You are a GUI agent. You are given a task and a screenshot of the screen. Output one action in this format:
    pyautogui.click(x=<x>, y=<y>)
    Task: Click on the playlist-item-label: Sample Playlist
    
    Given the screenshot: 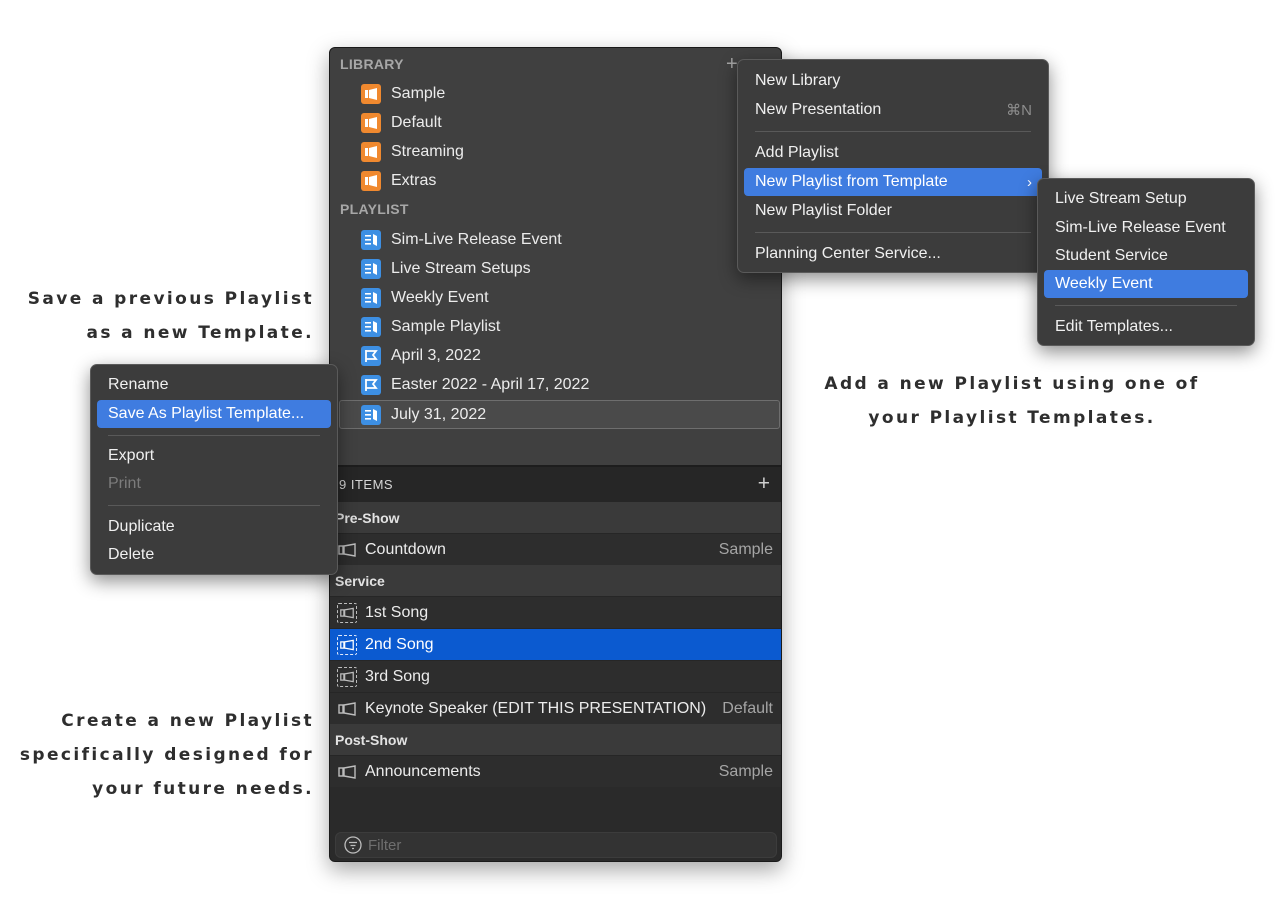 What is the action you would take?
    pyautogui.click(x=446, y=326)
    